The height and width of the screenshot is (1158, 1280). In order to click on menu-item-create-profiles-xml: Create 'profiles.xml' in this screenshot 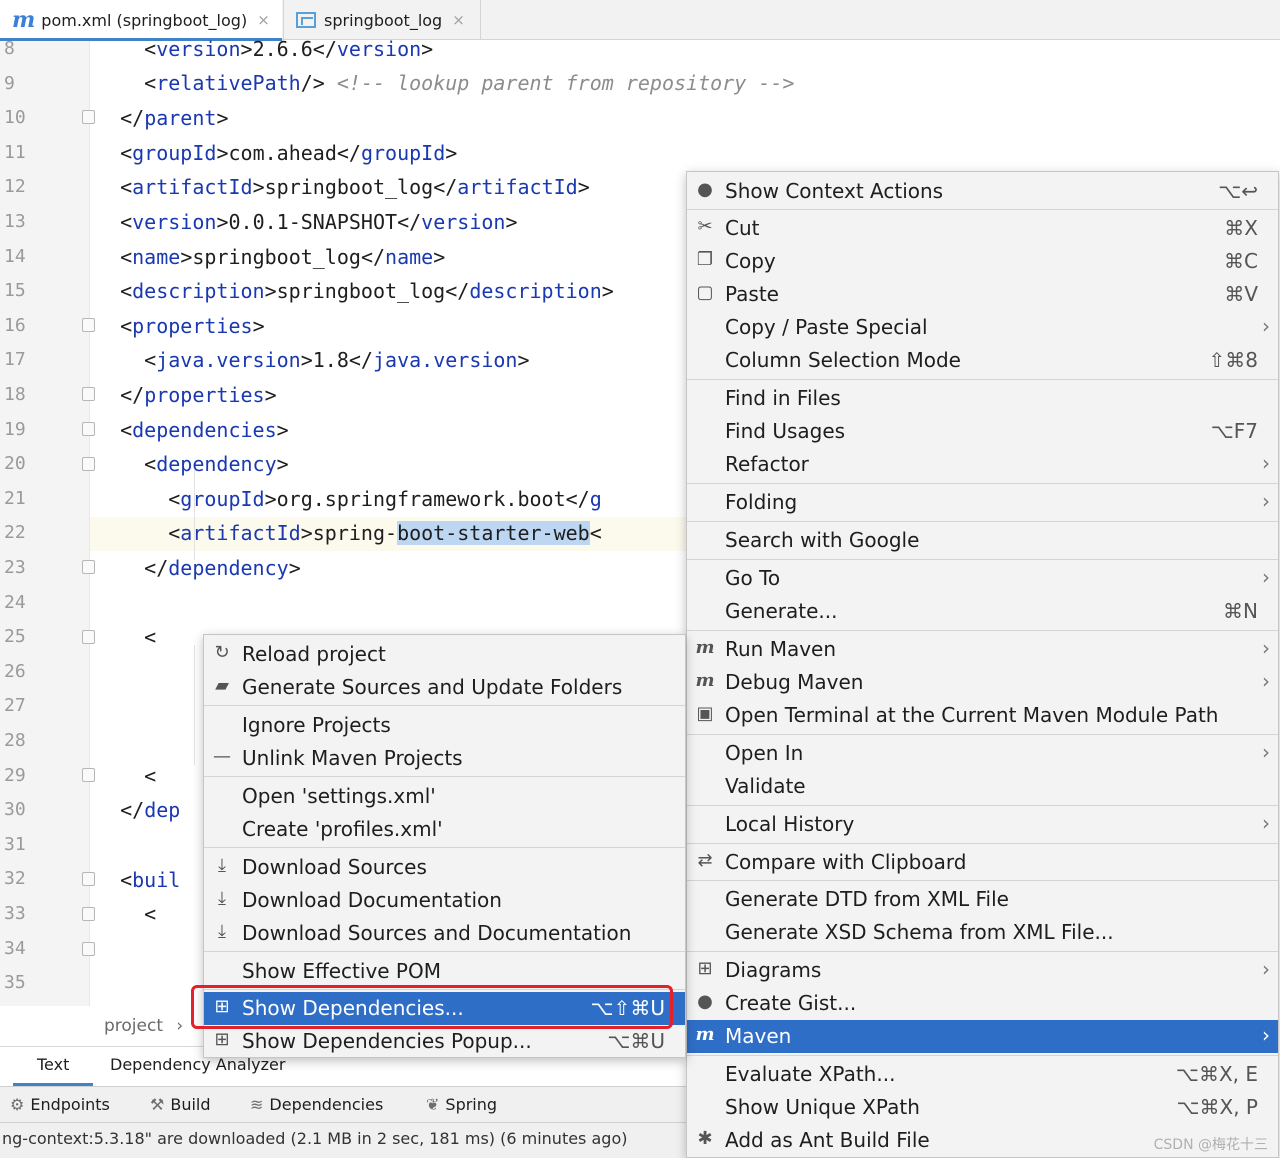, I will do `click(444, 829)`.